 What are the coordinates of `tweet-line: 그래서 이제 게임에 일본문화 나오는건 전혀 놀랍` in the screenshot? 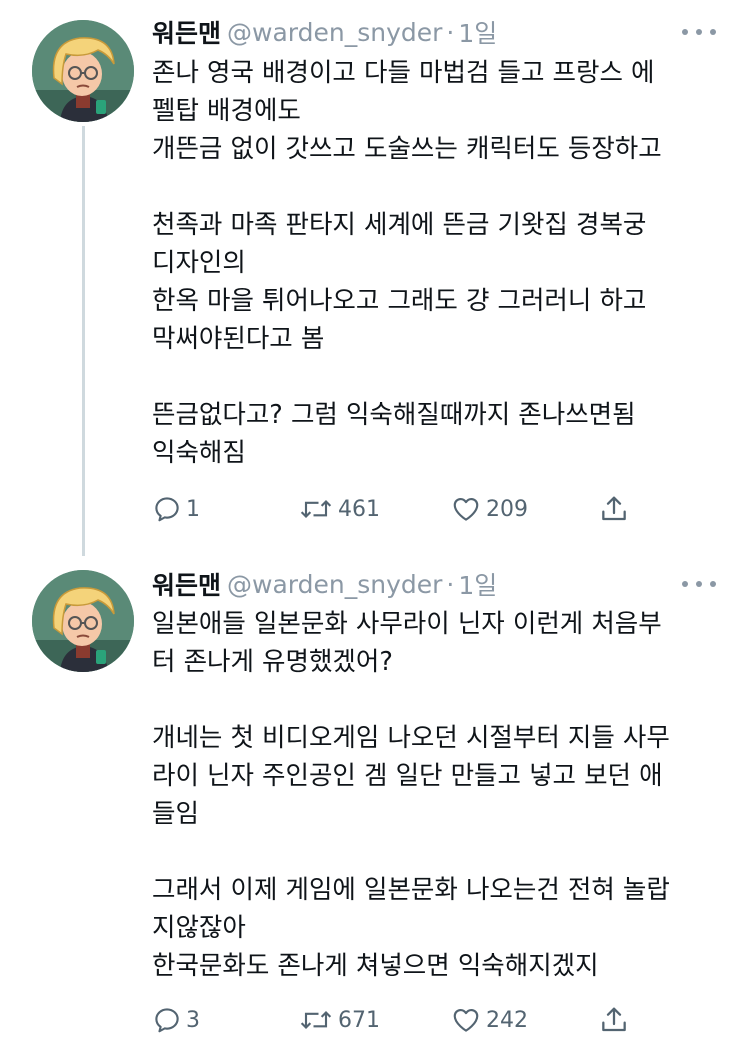 It's located at (411, 890).